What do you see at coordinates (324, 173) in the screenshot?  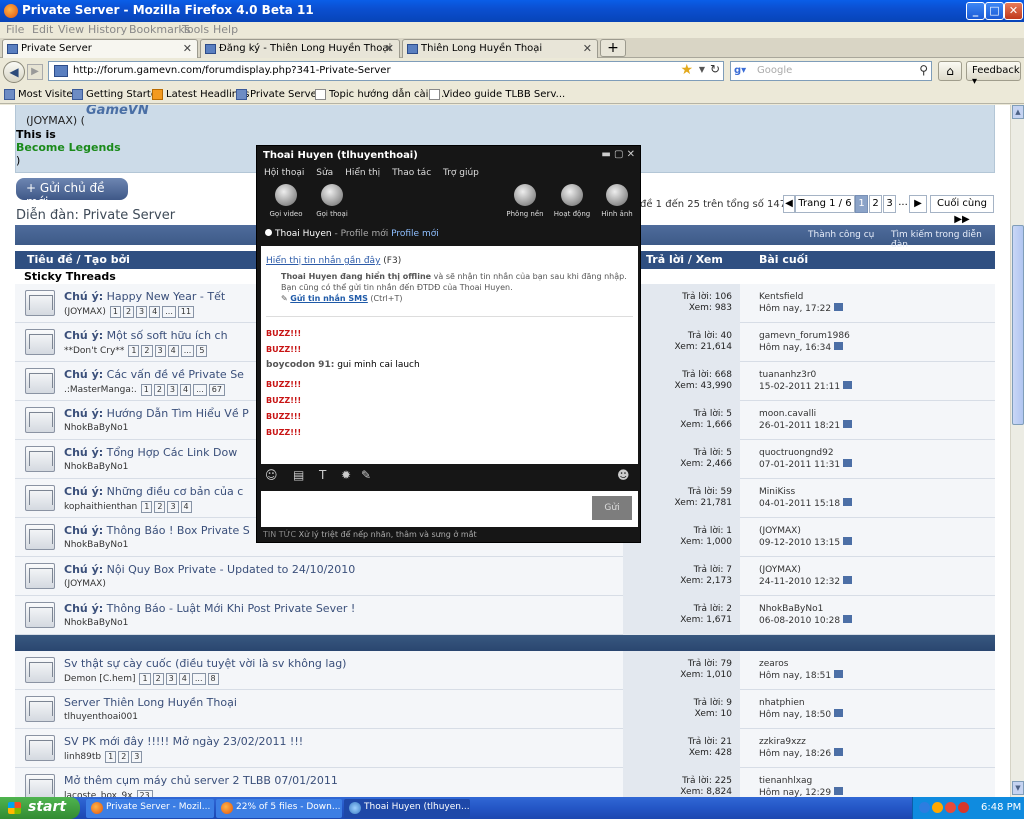 I see `chat-menu-item: Sửa` at bounding box center [324, 173].